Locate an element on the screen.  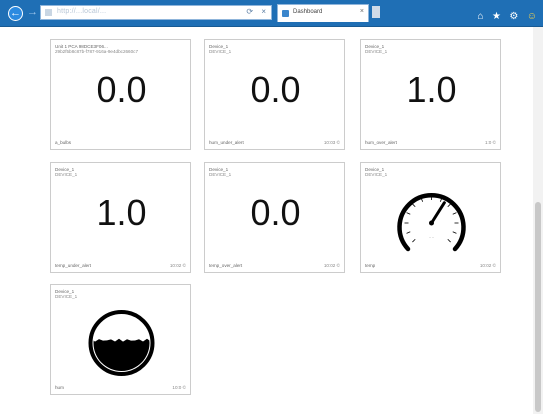
tab-dashboard: Dashboard × is located at coordinates (323, 13).